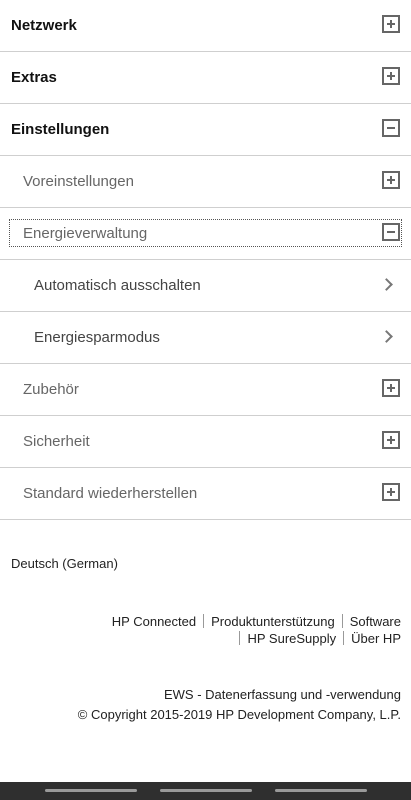 The width and height of the screenshot is (411, 800). Describe the element at coordinates (205, 234) in the screenshot. I see `menu-item-energy-management: Energieverwaltung` at that location.